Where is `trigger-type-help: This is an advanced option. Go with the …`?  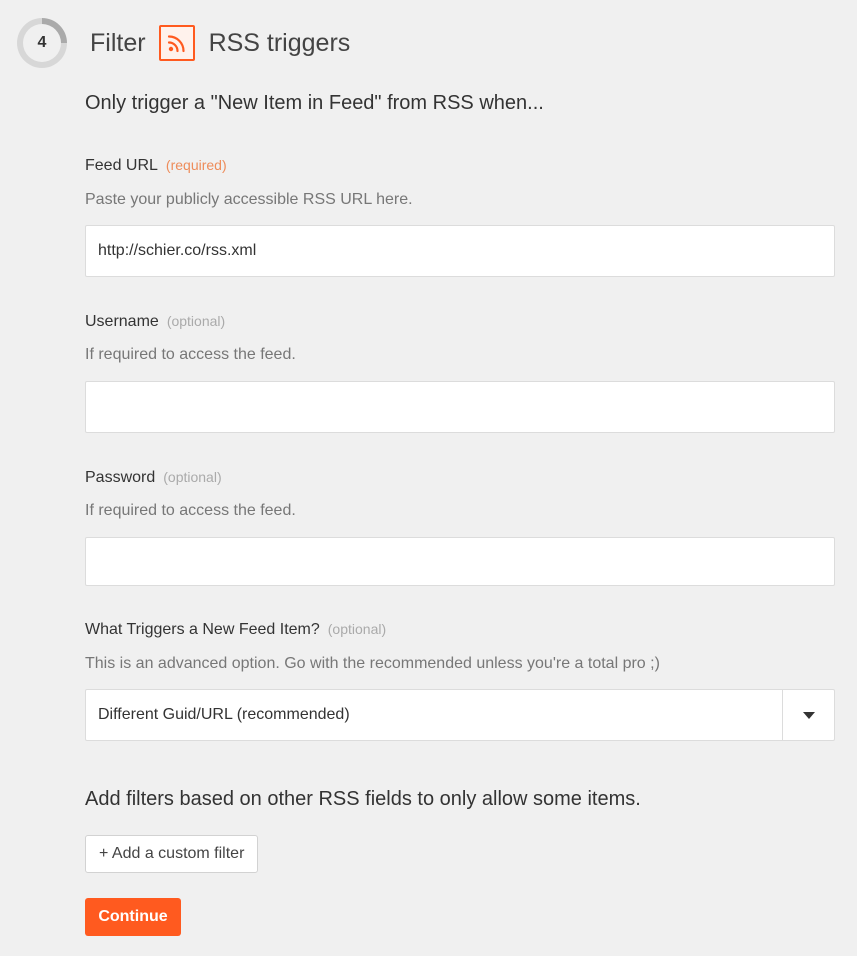
trigger-type-help: This is an advanced option. Go with the … is located at coordinates (372, 663).